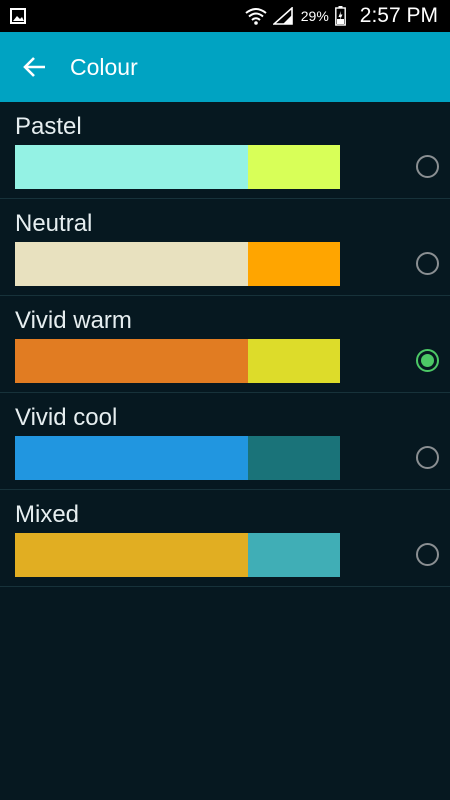 This screenshot has height=800, width=450. Describe the element at coordinates (225, 67) in the screenshot. I see `app-bar: Colour` at that location.